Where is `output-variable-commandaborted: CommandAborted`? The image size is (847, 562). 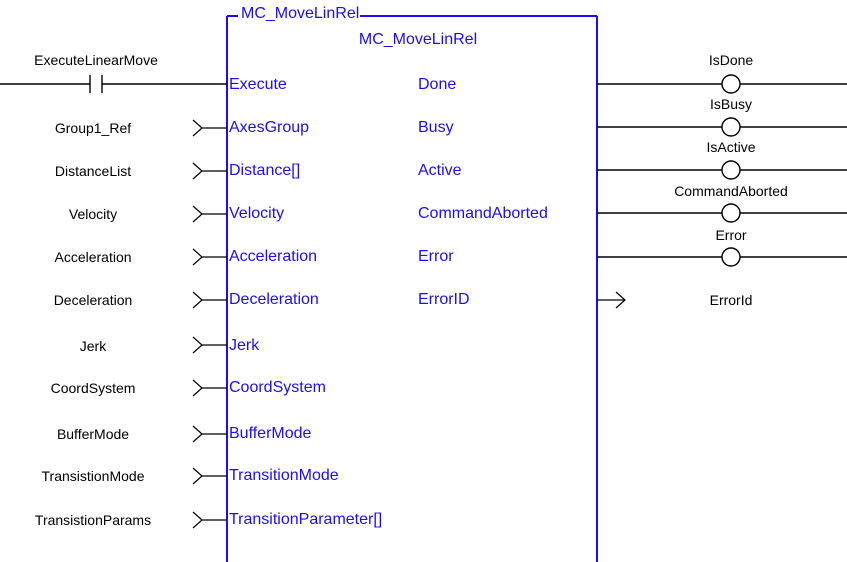
output-variable-commandaborted: CommandAborted is located at coordinates (731, 191).